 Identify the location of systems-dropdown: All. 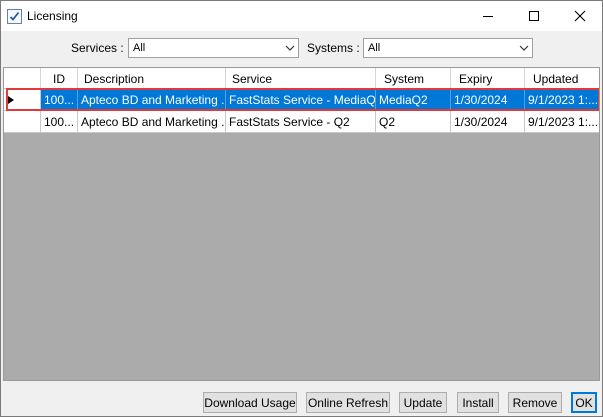
(448, 48).